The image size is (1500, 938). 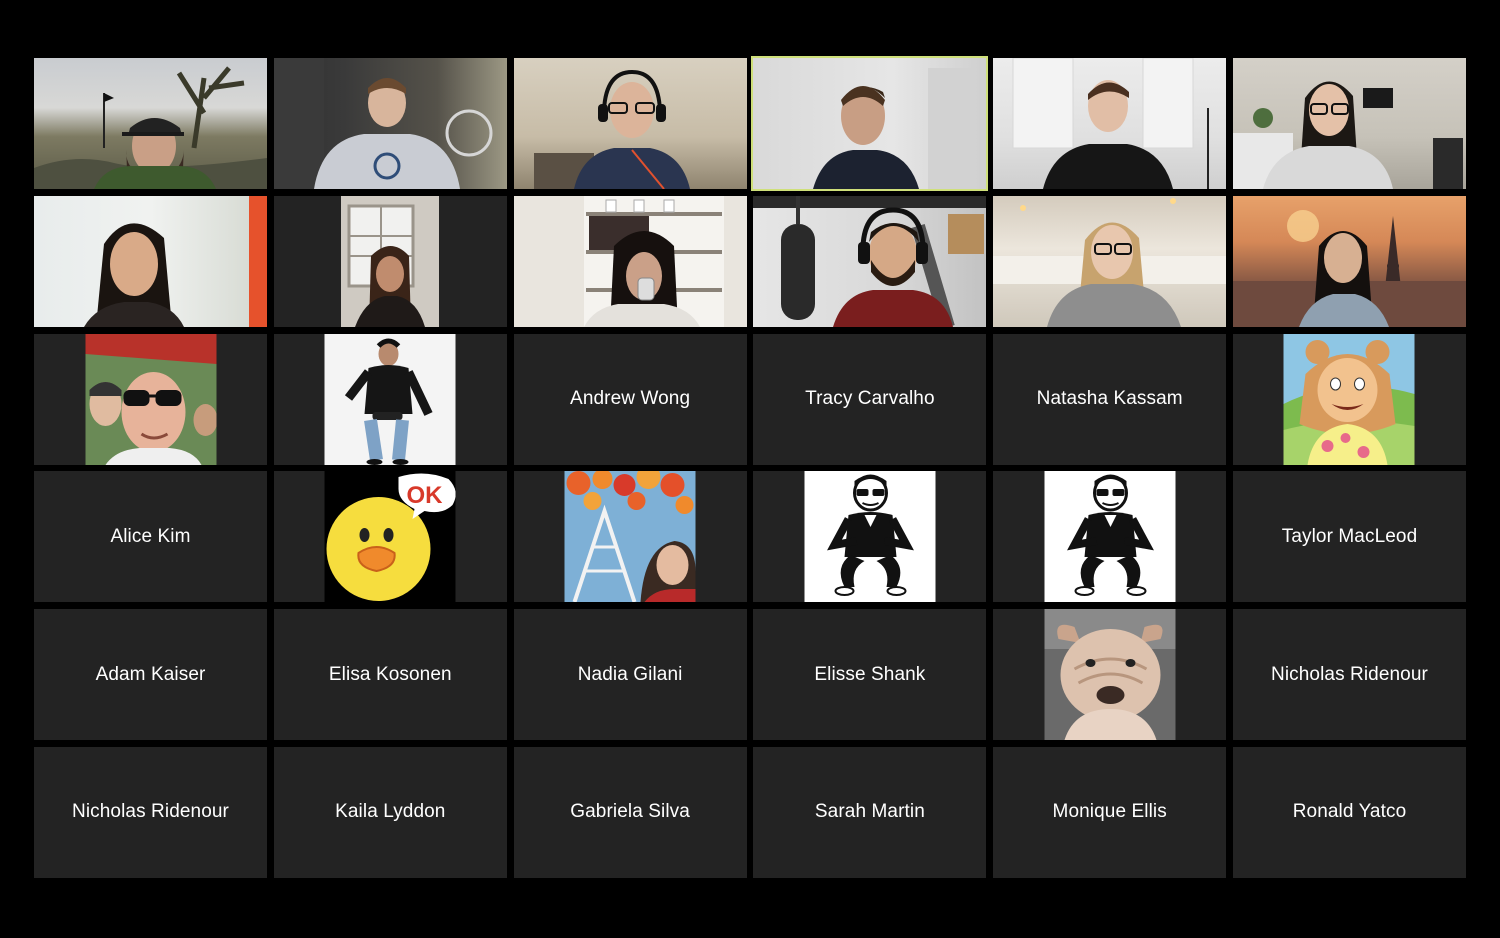 I want to click on video-feed-drinking-icon, so click(x=630, y=261).